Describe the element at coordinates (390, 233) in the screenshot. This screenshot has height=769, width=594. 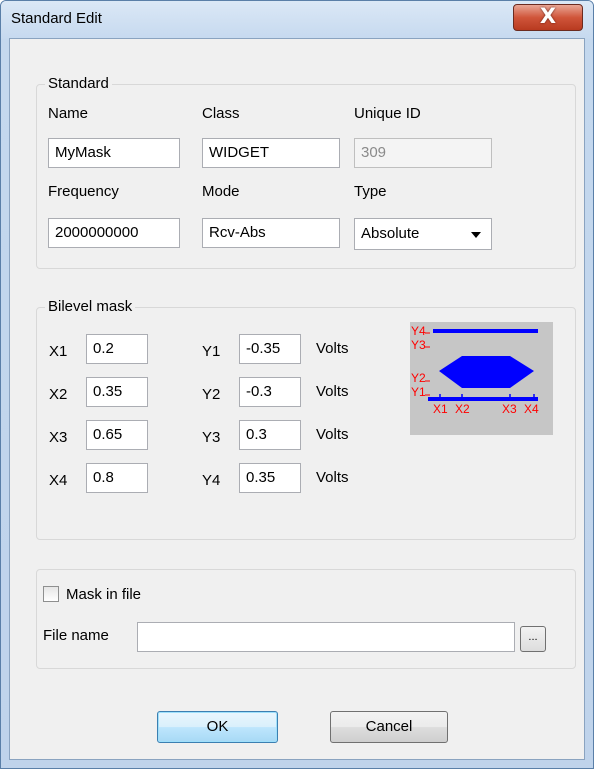
I see `type-selected-value: Absolute` at that location.